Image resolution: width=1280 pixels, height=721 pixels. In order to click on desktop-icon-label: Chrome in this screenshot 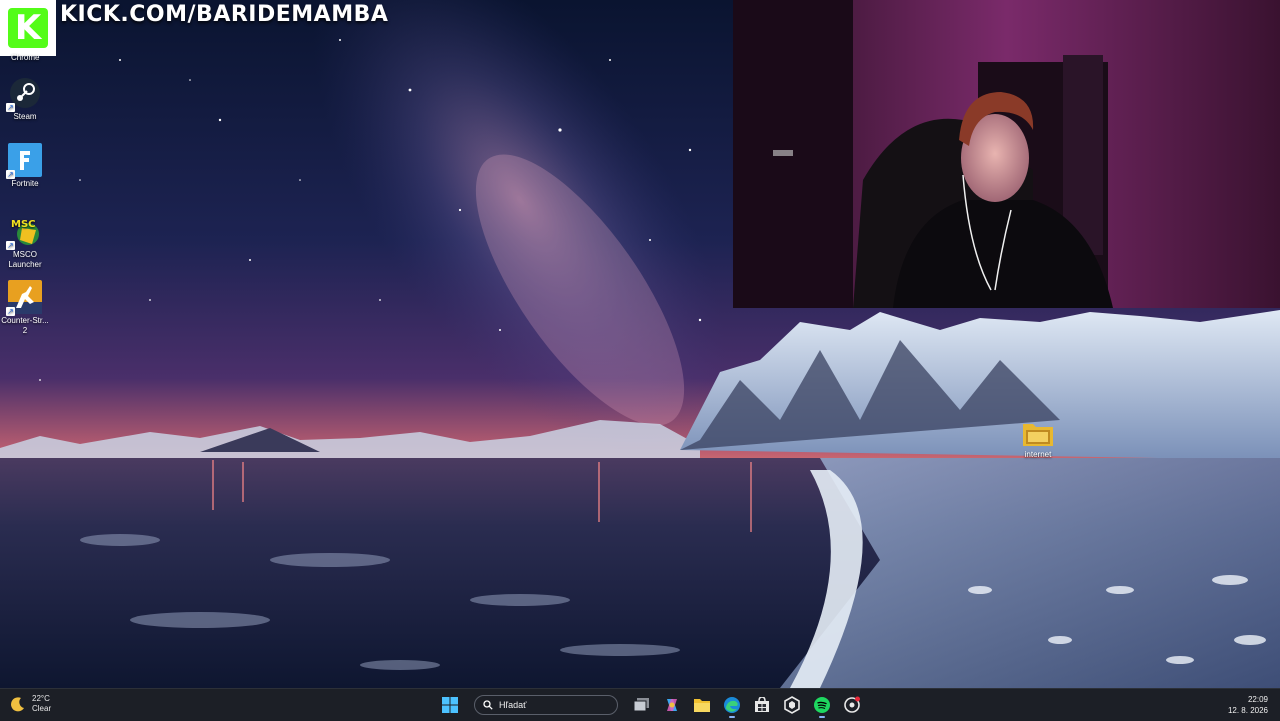, I will do `click(25, 57)`.